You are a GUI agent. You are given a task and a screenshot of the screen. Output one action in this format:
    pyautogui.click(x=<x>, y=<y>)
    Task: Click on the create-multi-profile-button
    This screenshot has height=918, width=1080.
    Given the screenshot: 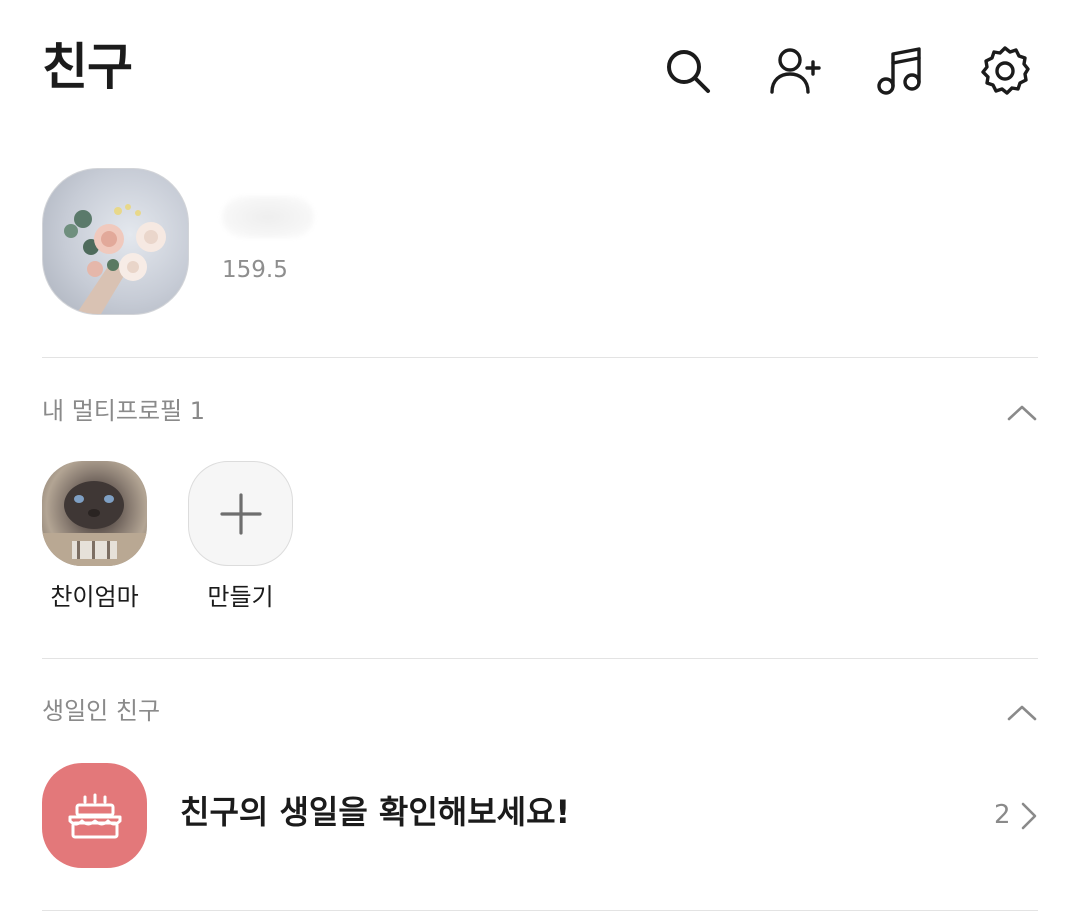 What is the action you would take?
    pyautogui.click(x=240, y=513)
    